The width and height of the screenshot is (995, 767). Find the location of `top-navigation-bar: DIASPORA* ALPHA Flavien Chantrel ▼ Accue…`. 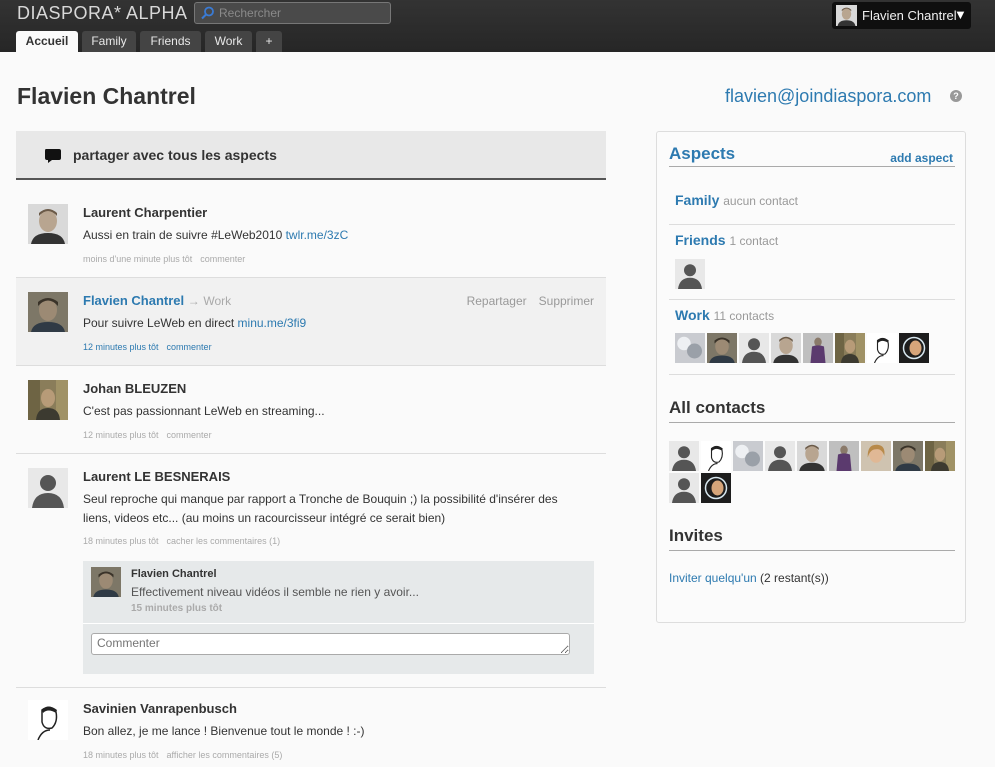

top-navigation-bar: DIASPORA* ALPHA Flavien Chantrel ▼ Accue… is located at coordinates (497, 26).